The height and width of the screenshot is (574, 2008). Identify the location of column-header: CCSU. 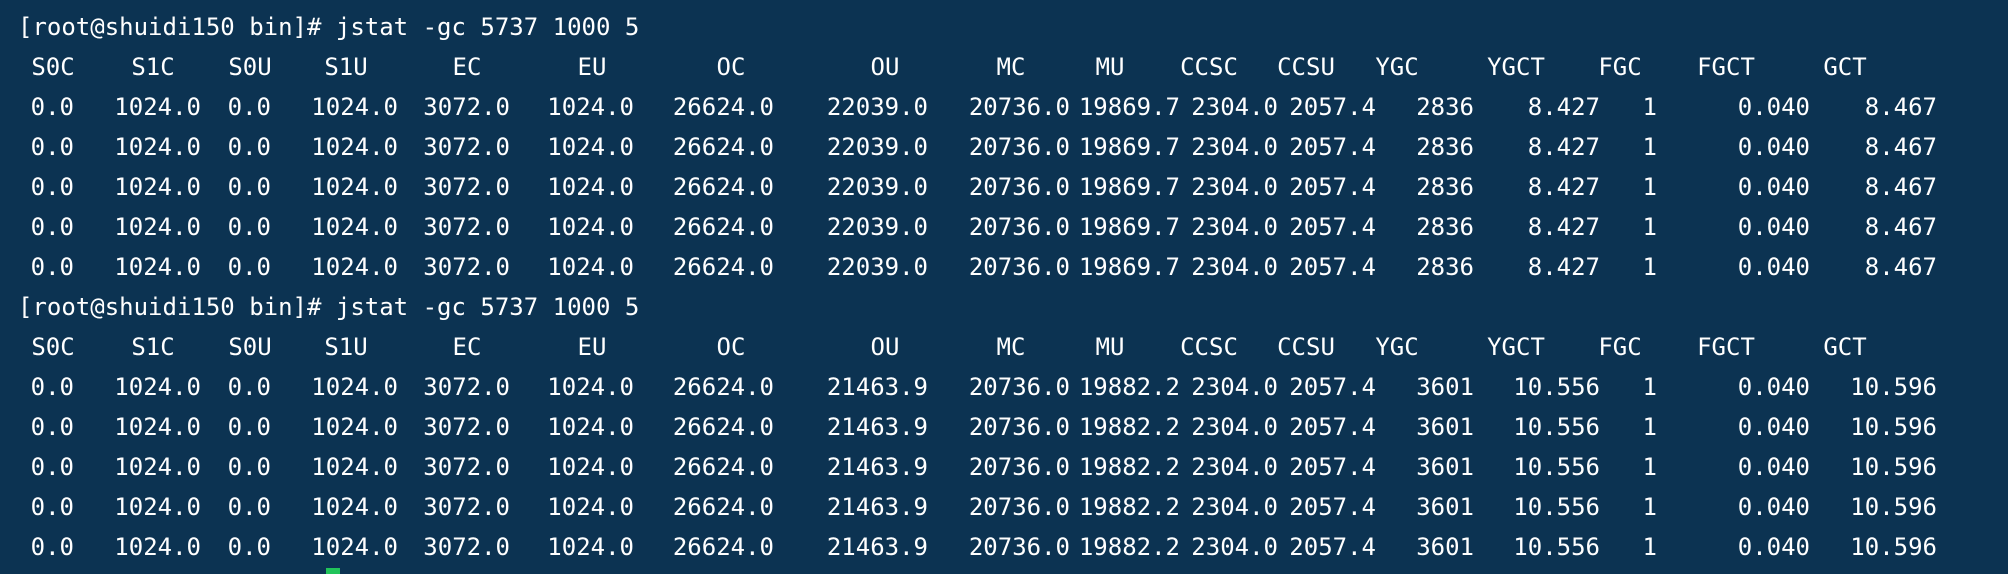
(1306, 347).